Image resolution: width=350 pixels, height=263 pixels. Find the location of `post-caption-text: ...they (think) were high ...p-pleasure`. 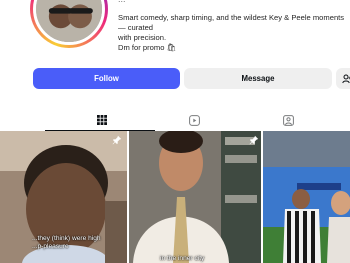

post-caption-text: ...they (think) were high ...p-pleasure is located at coordinates (66, 242).